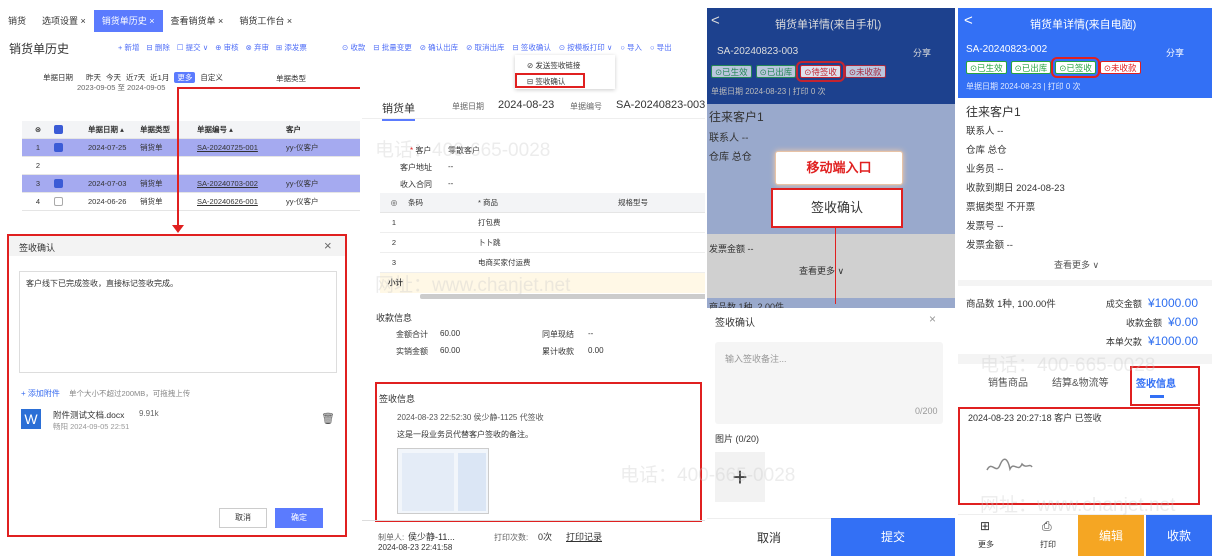 This screenshot has width=1217, height=560. What do you see at coordinates (291, 47) in the screenshot?
I see `add-invoice-button: ⊞ 添发票` at bounding box center [291, 47].